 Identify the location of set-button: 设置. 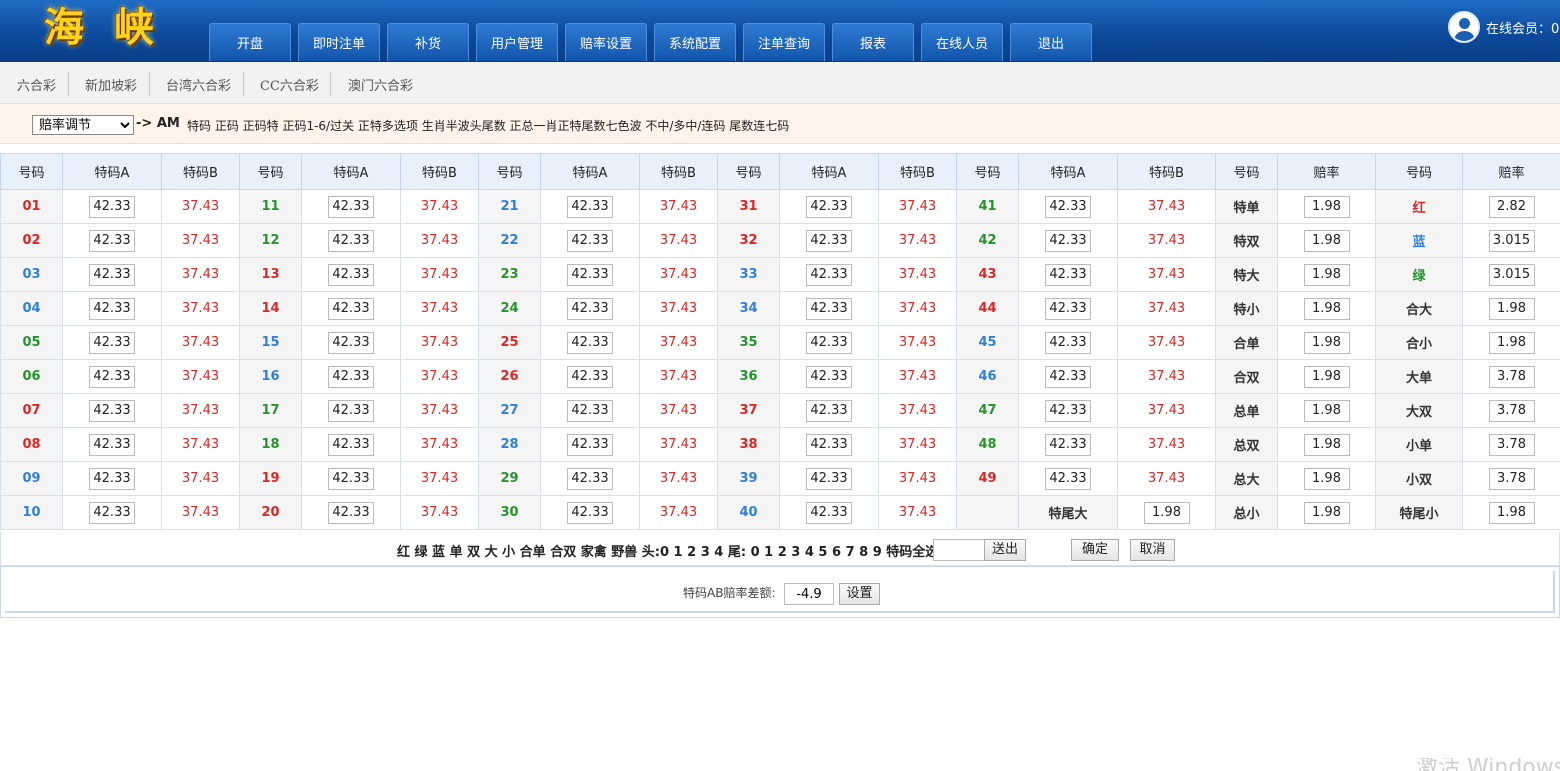
(859, 594).